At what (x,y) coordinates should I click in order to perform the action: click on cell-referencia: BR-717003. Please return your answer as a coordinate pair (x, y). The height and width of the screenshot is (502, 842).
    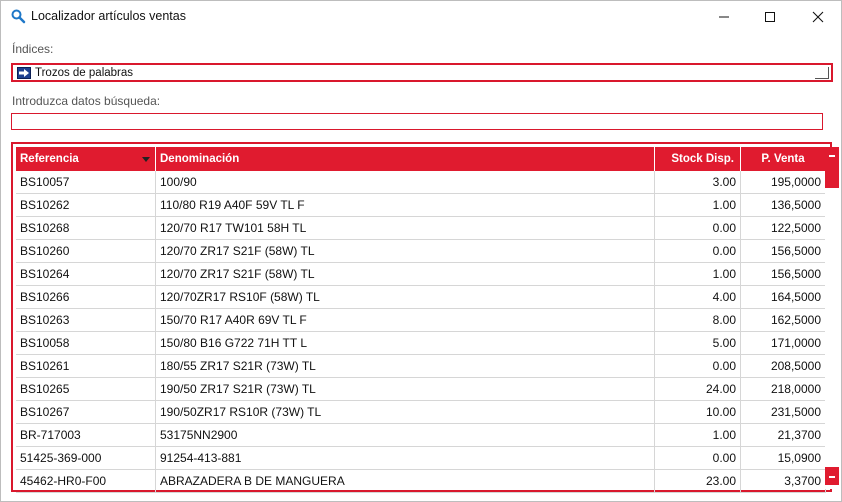
    Looking at the image, I should click on (86, 435).